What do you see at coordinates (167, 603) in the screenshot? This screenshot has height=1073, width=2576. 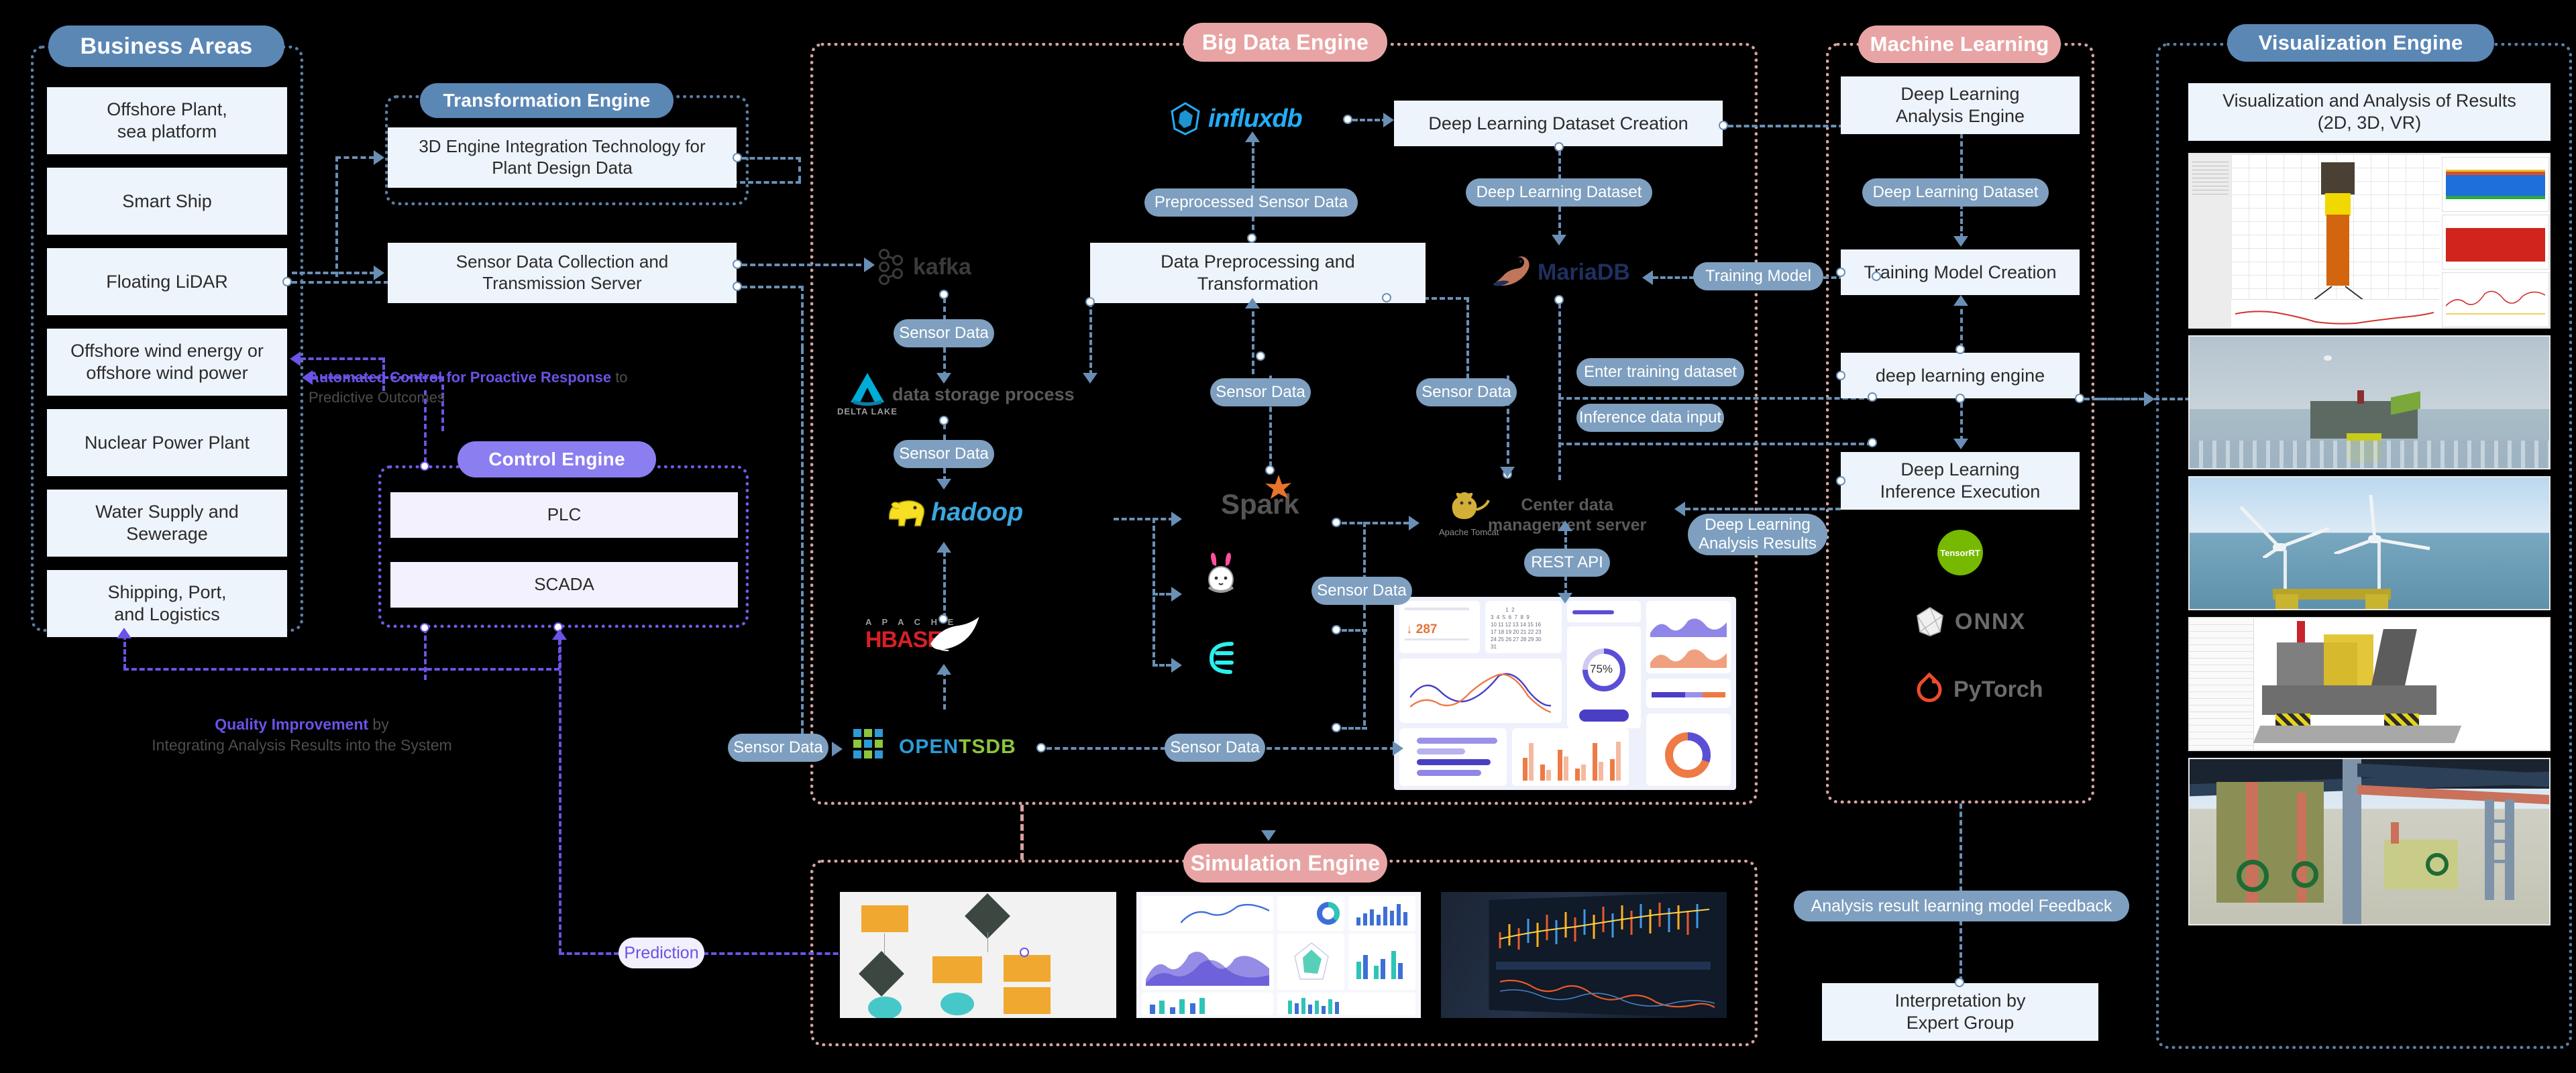 I see `business-area-item-7: Shipping, Port, and Logistics` at bounding box center [167, 603].